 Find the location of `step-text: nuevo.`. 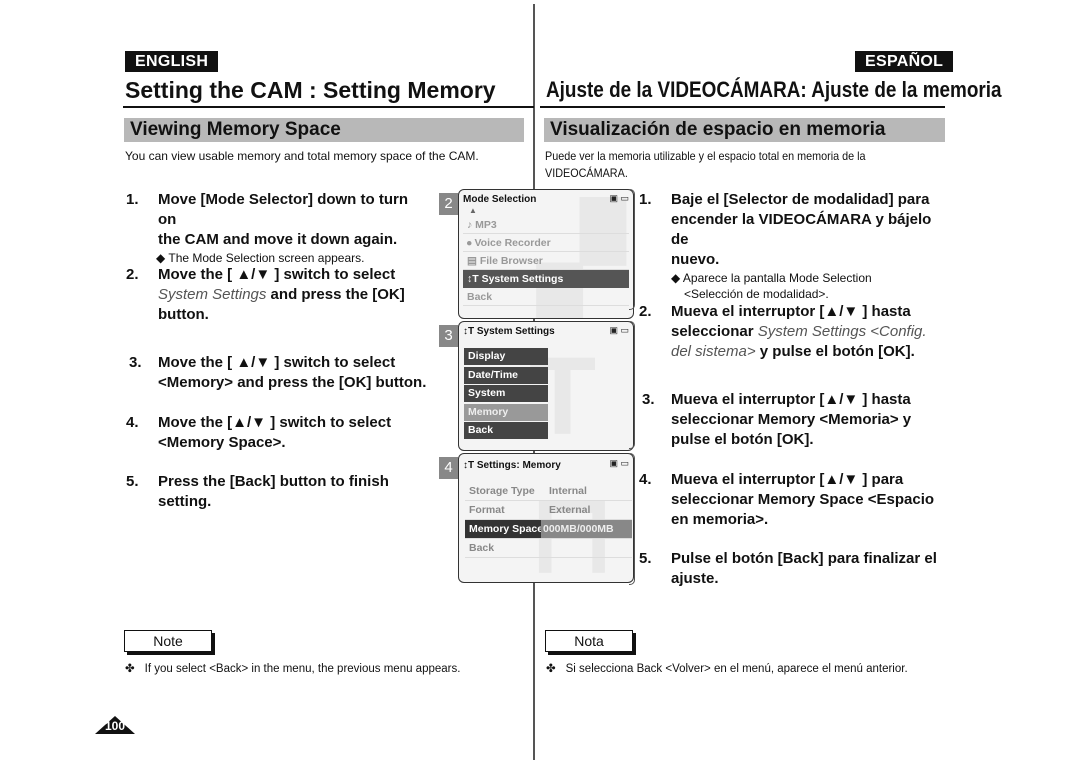

step-text: nuevo. is located at coordinates (695, 259).